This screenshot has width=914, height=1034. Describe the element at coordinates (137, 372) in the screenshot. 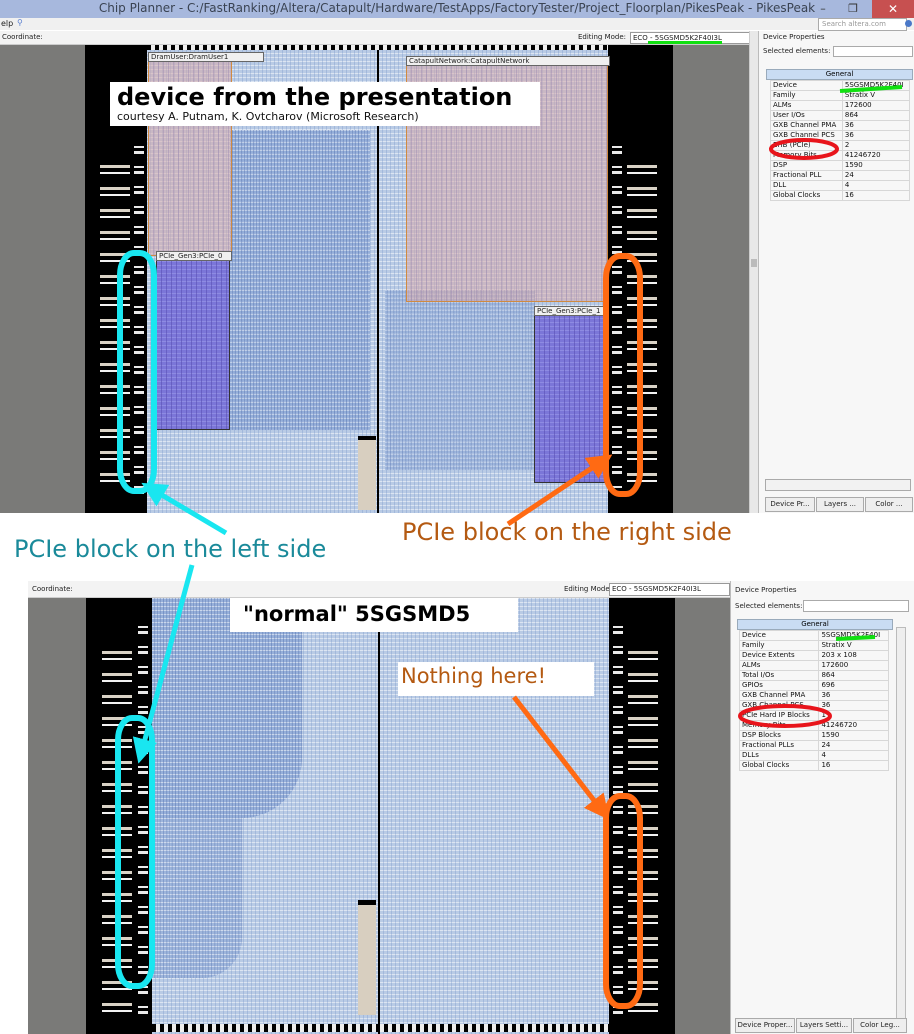

I see `cyan-highlight-top` at that location.